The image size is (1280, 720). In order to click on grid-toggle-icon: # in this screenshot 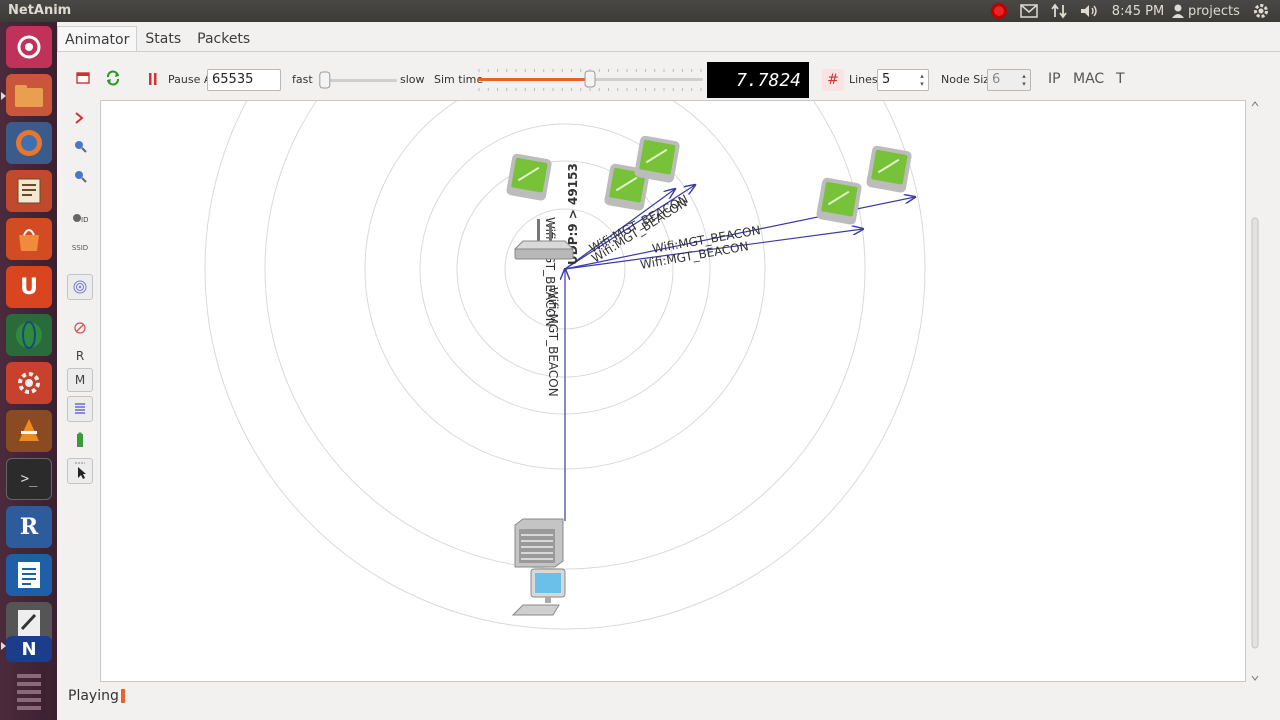, I will do `click(833, 80)`.